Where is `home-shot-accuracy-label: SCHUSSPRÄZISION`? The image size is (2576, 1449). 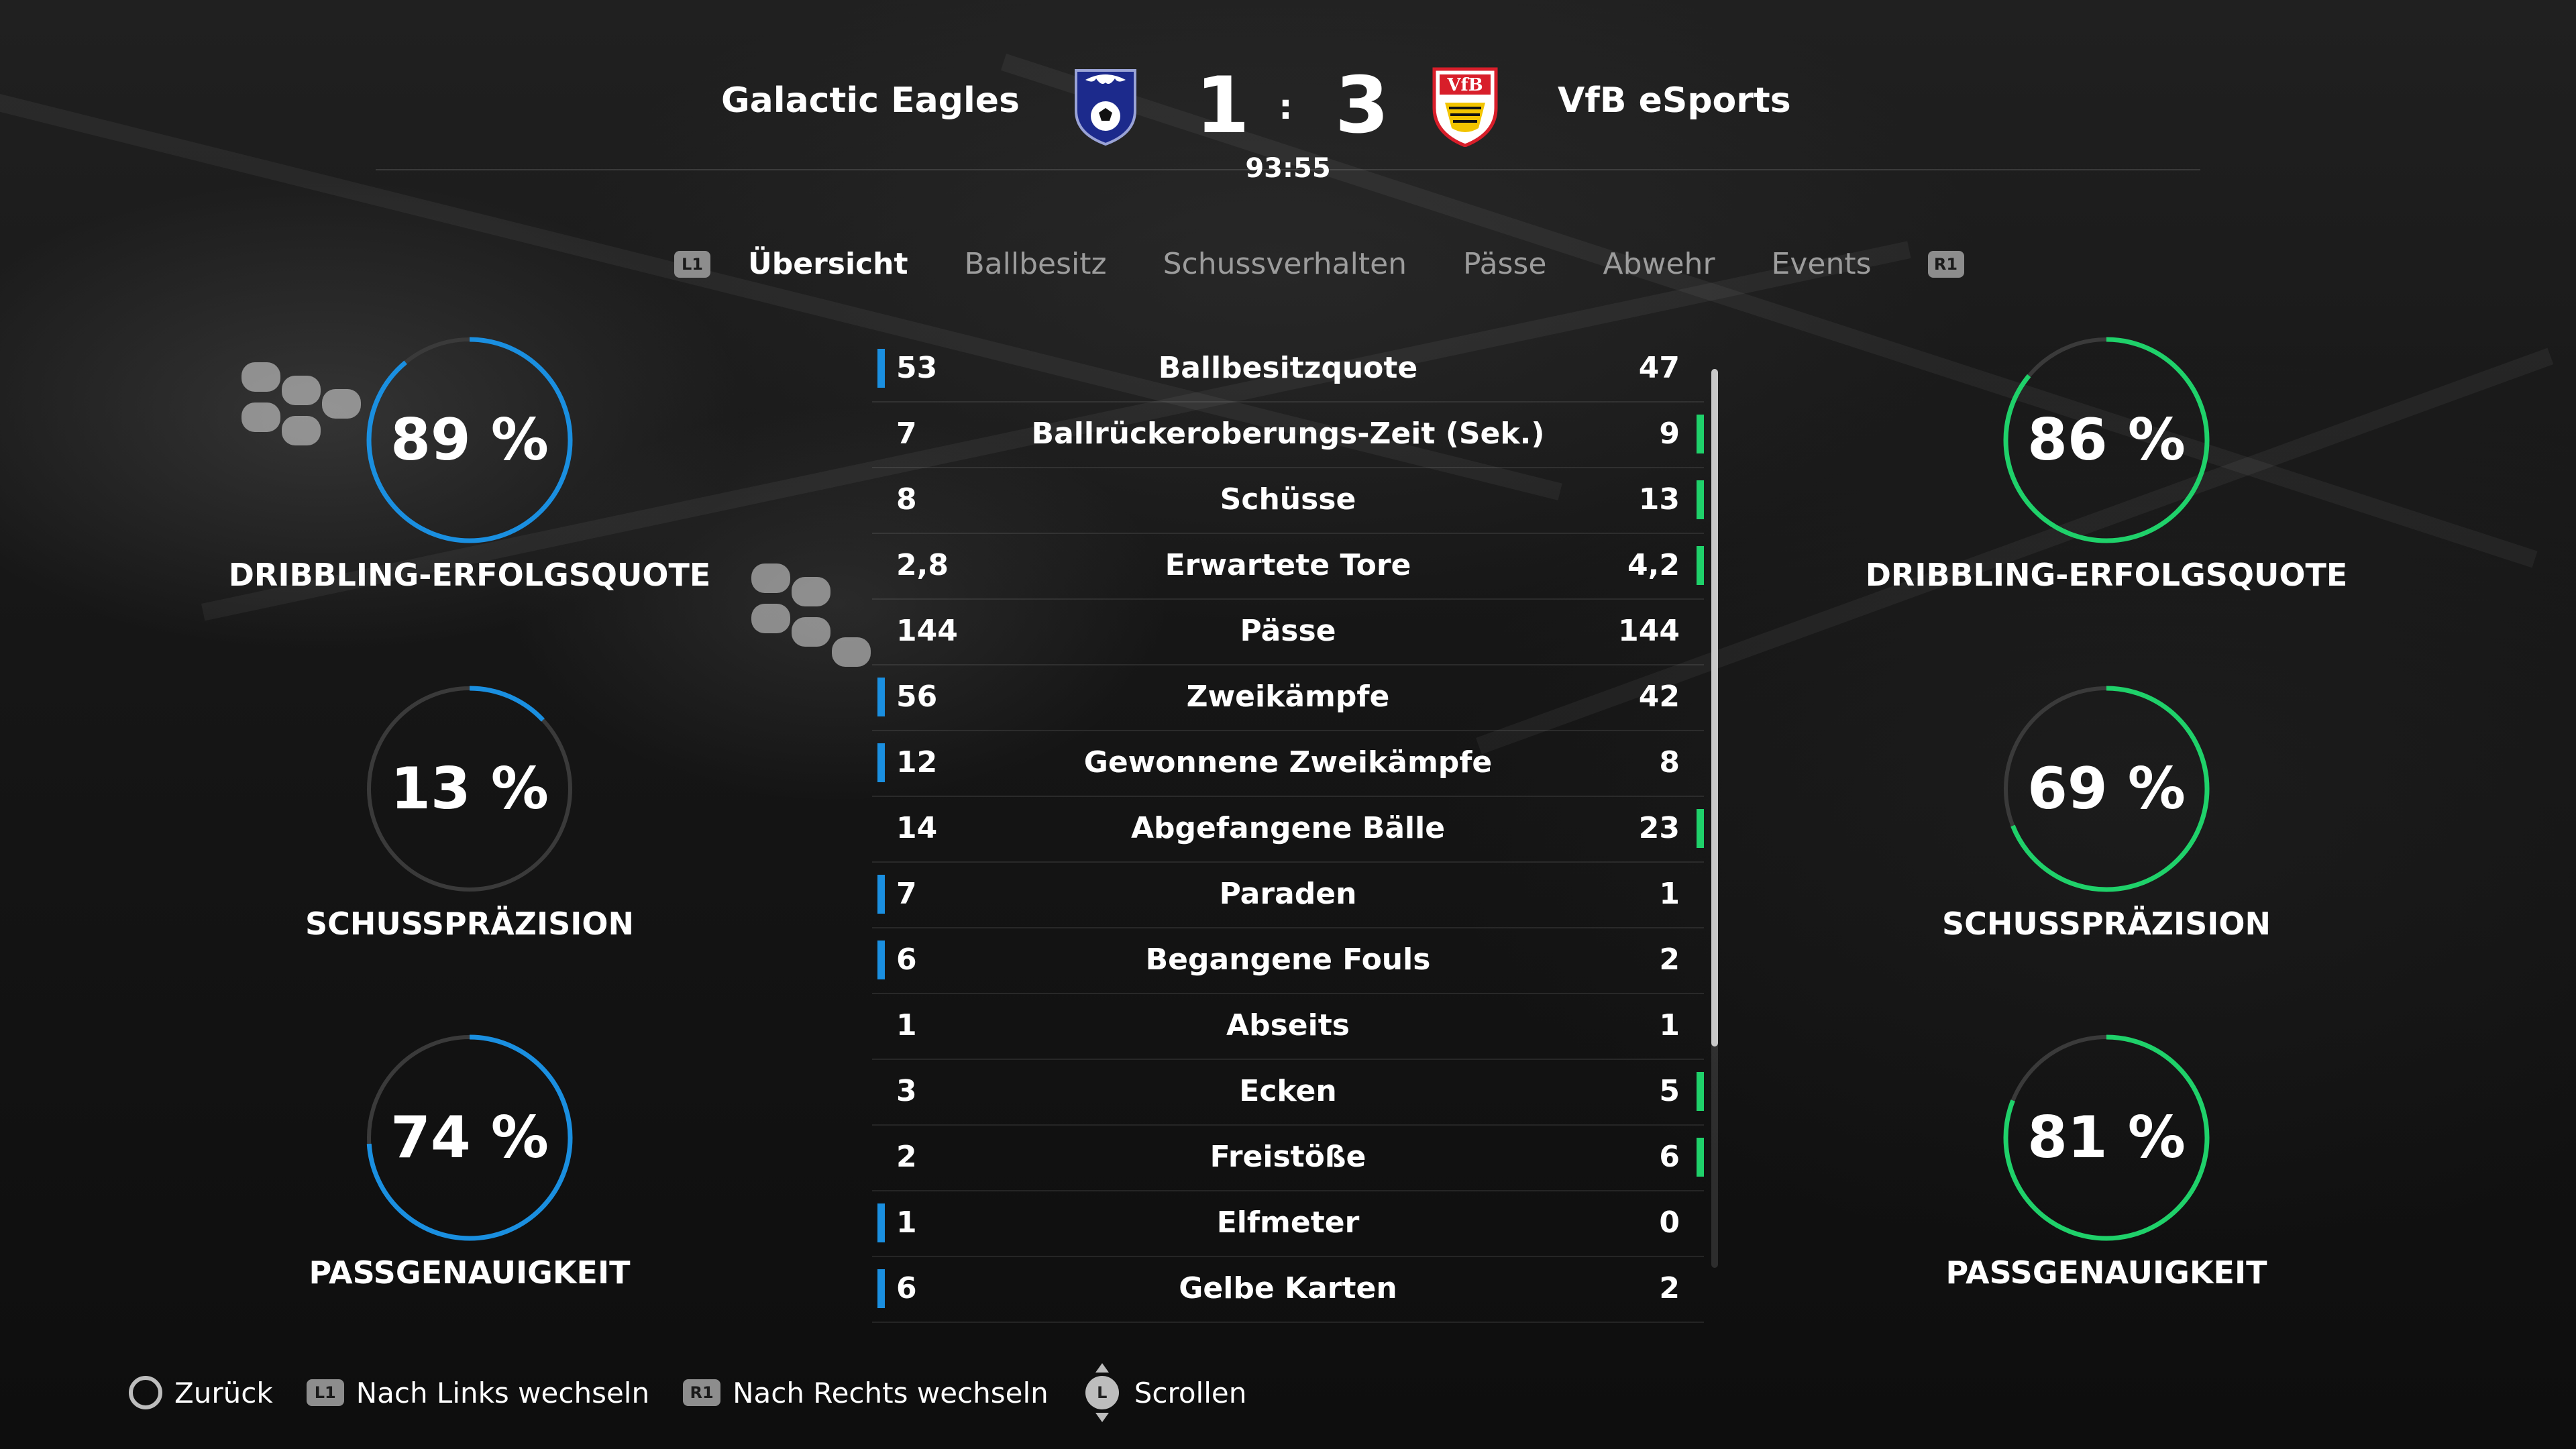
home-shot-accuracy-label: SCHUSSPRÄZISION is located at coordinates (469, 924).